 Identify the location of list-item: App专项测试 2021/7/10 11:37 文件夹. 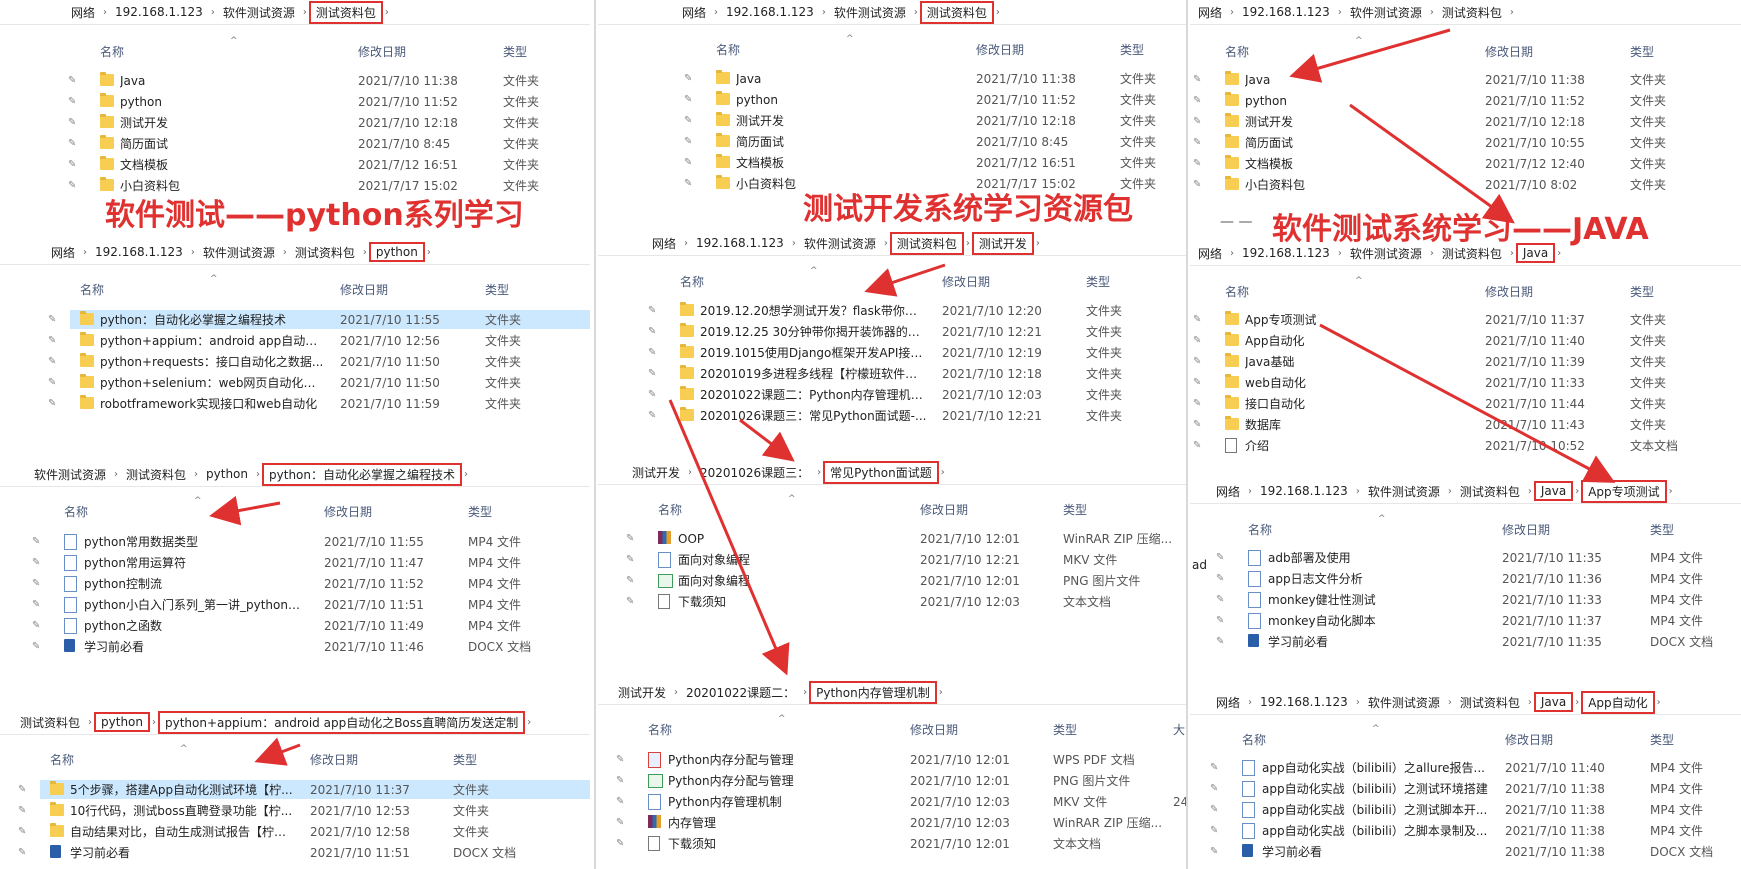
(1478, 319).